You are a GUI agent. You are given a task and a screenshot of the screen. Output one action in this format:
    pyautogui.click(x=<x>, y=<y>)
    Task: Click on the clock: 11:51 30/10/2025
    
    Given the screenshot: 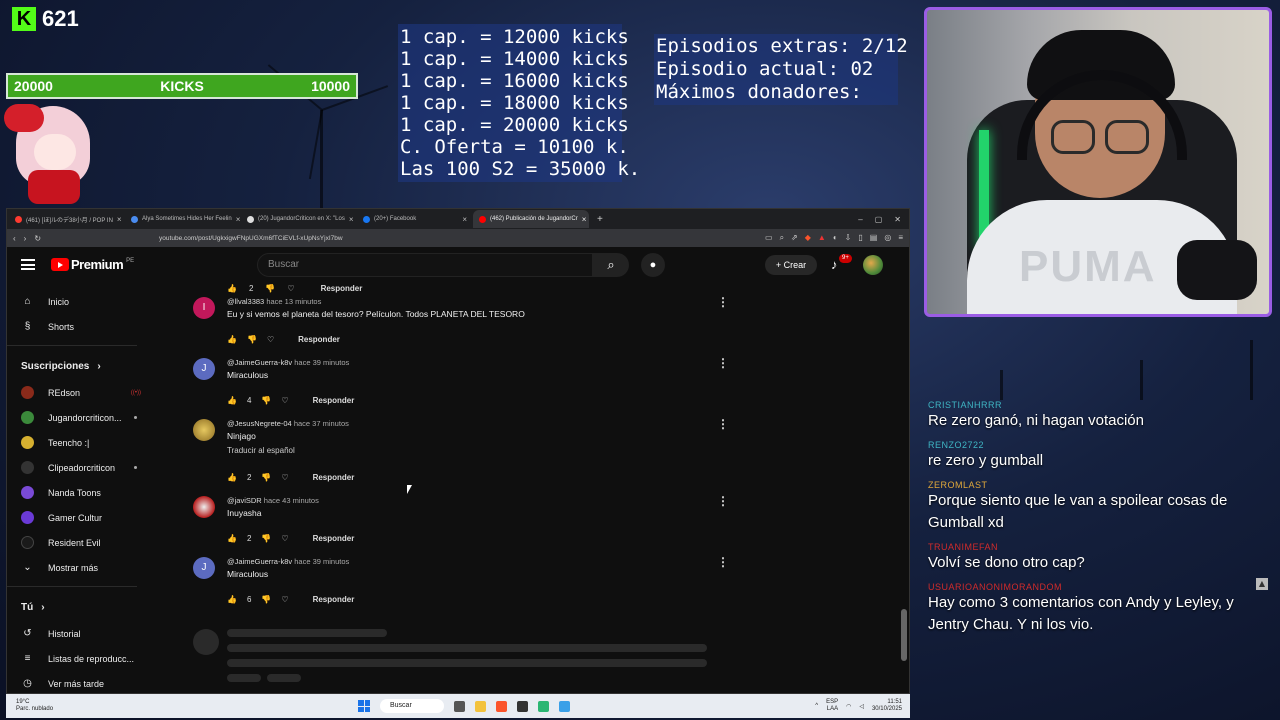 What is the action you would take?
    pyautogui.click(x=887, y=706)
    